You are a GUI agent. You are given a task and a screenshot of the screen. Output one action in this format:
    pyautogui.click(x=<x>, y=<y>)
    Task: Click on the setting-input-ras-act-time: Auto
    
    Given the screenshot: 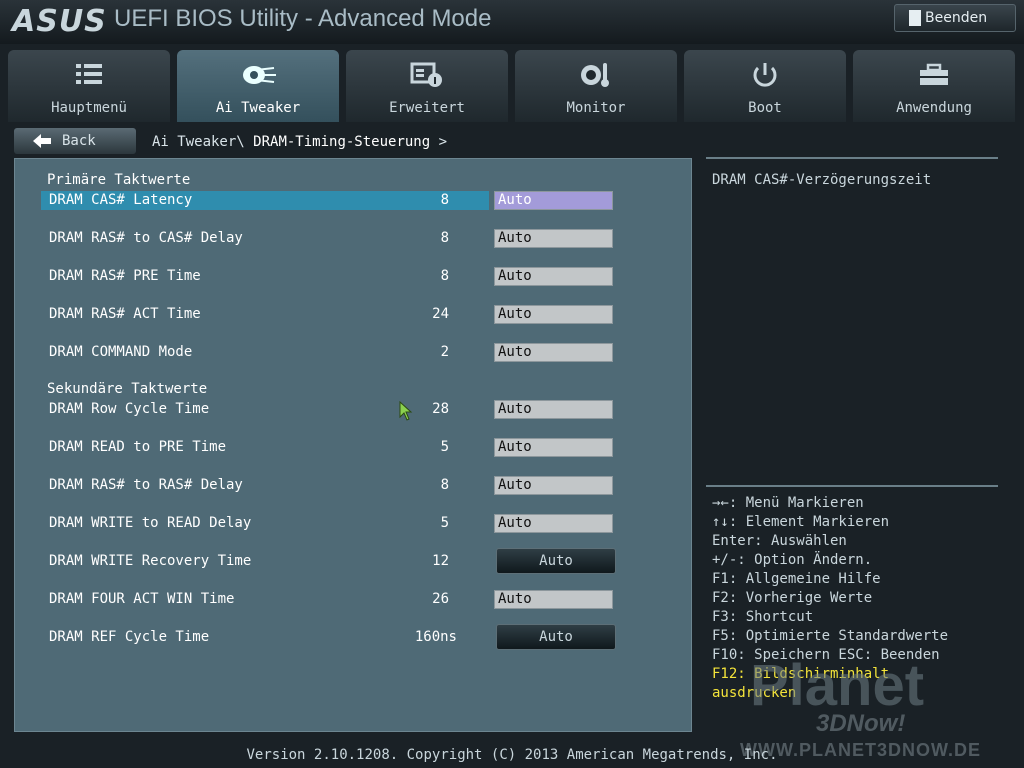 What is the action you would take?
    pyautogui.click(x=553, y=314)
    